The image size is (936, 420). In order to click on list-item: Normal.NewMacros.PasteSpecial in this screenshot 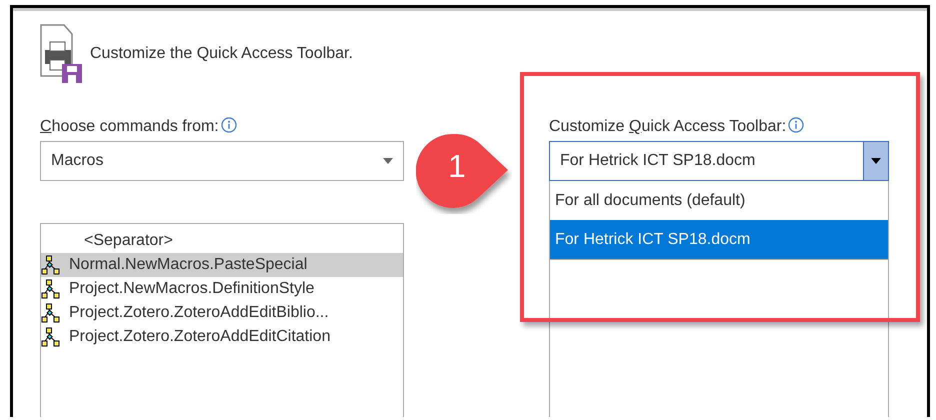, I will do `click(222, 265)`.